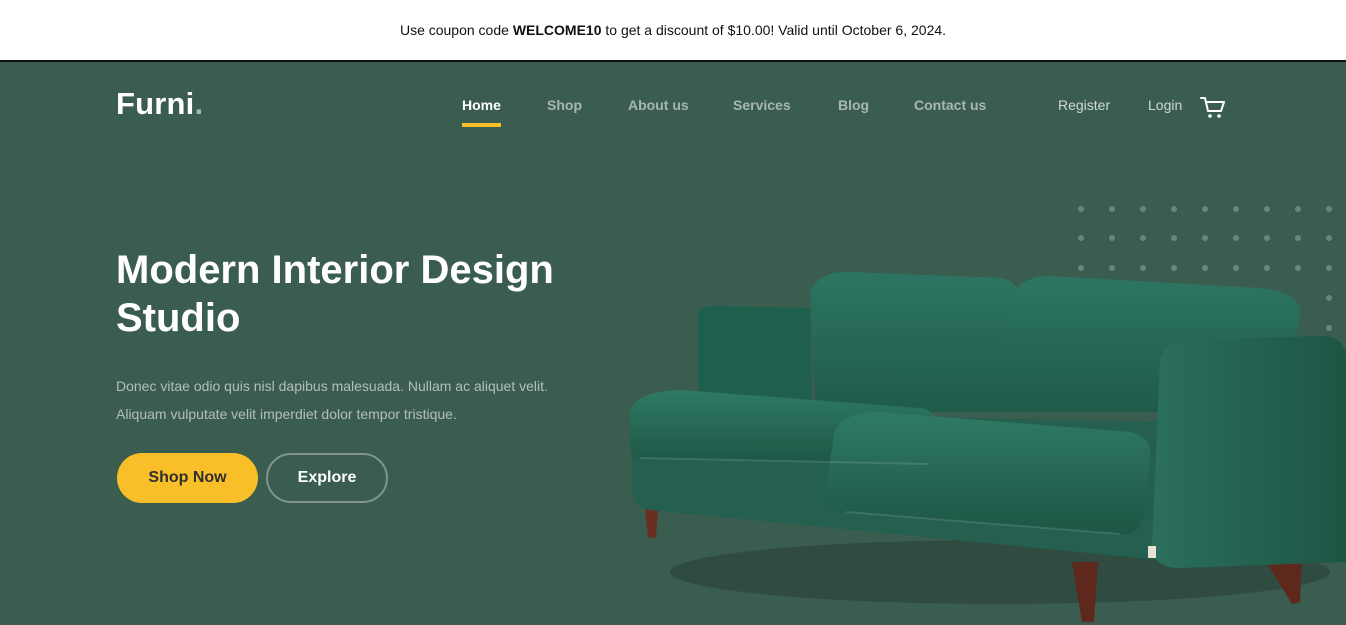 This screenshot has height=625, width=1346. I want to click on announcement-prefix: Use coupon code, so click(456, 30).